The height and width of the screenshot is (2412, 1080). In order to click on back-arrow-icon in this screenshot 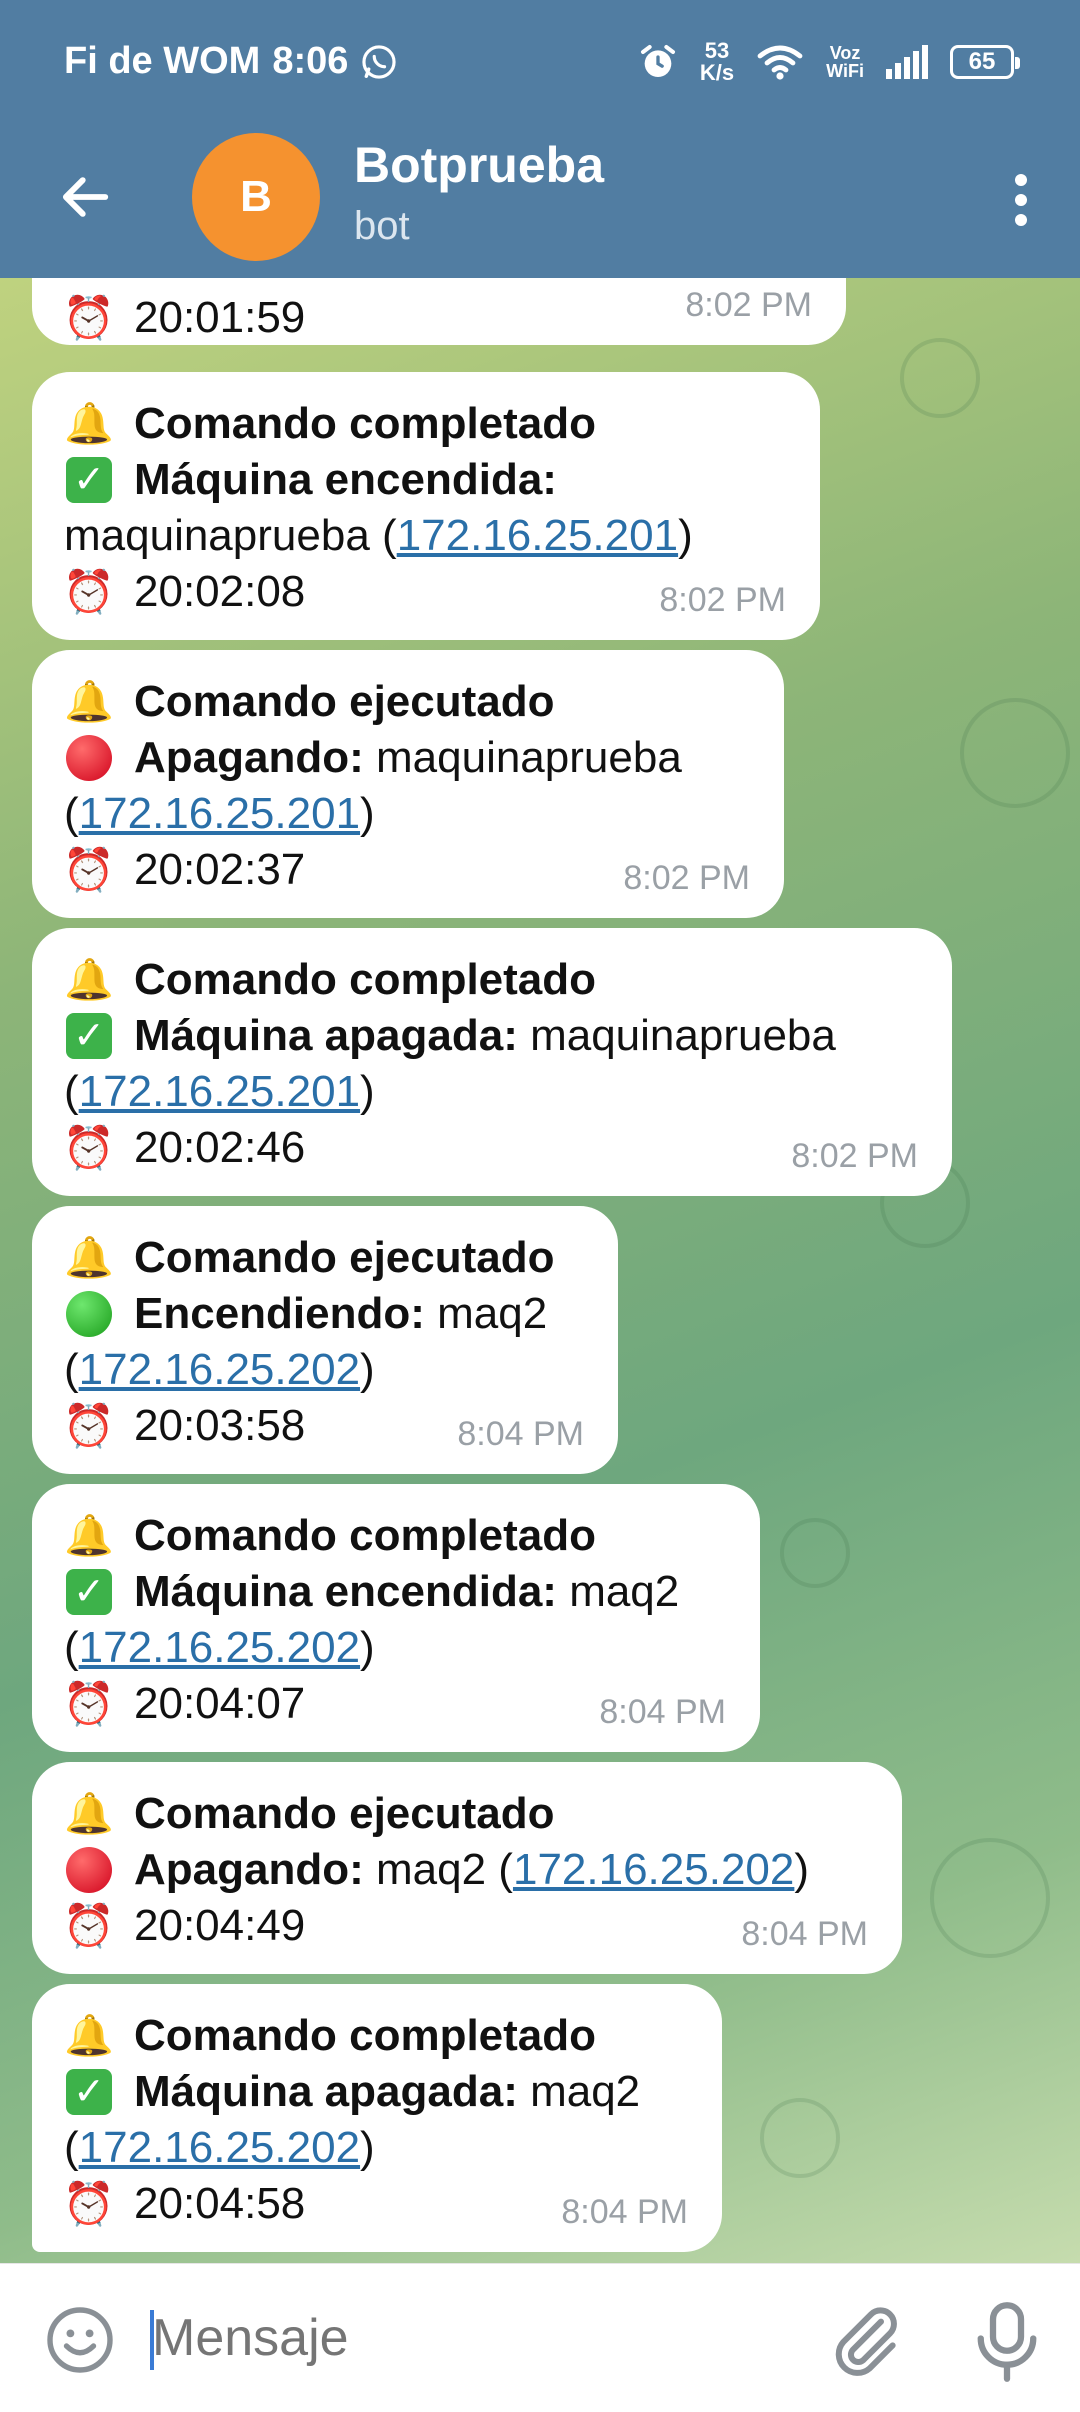, I will do `click(85, 197)`.